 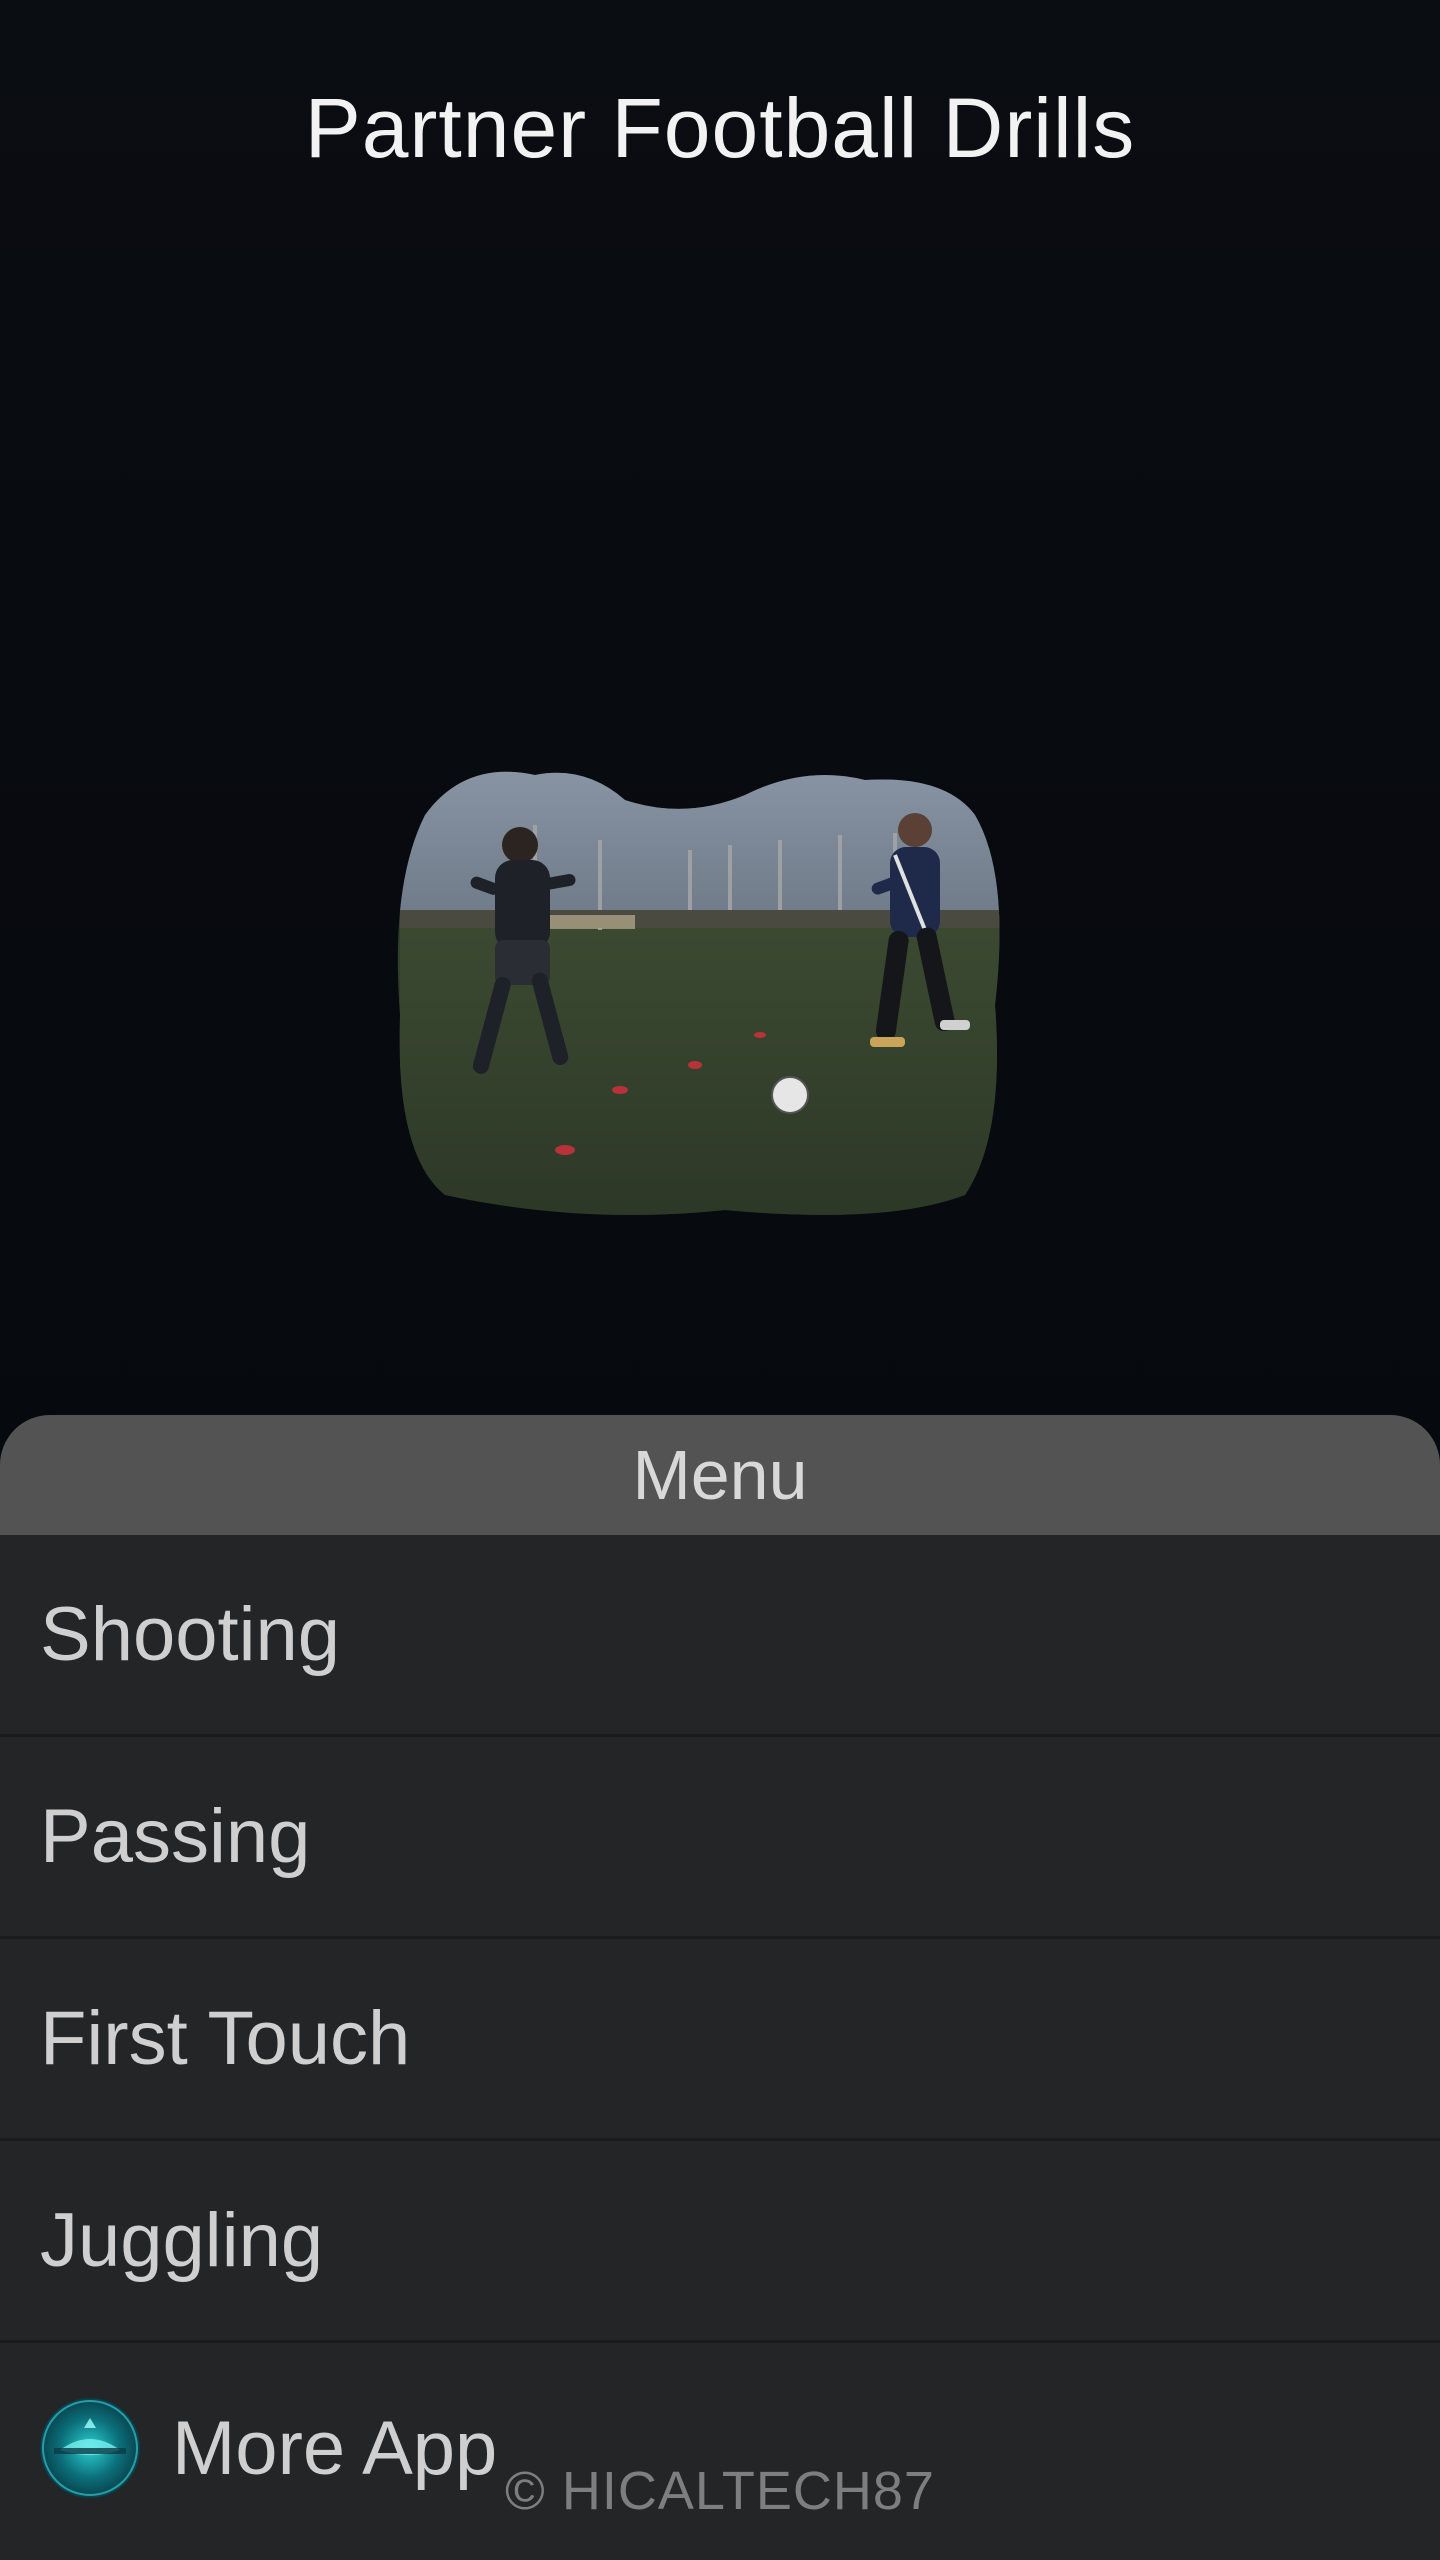 I want to click on menu-item-label: Juggling, so click(x=182, y=2240).